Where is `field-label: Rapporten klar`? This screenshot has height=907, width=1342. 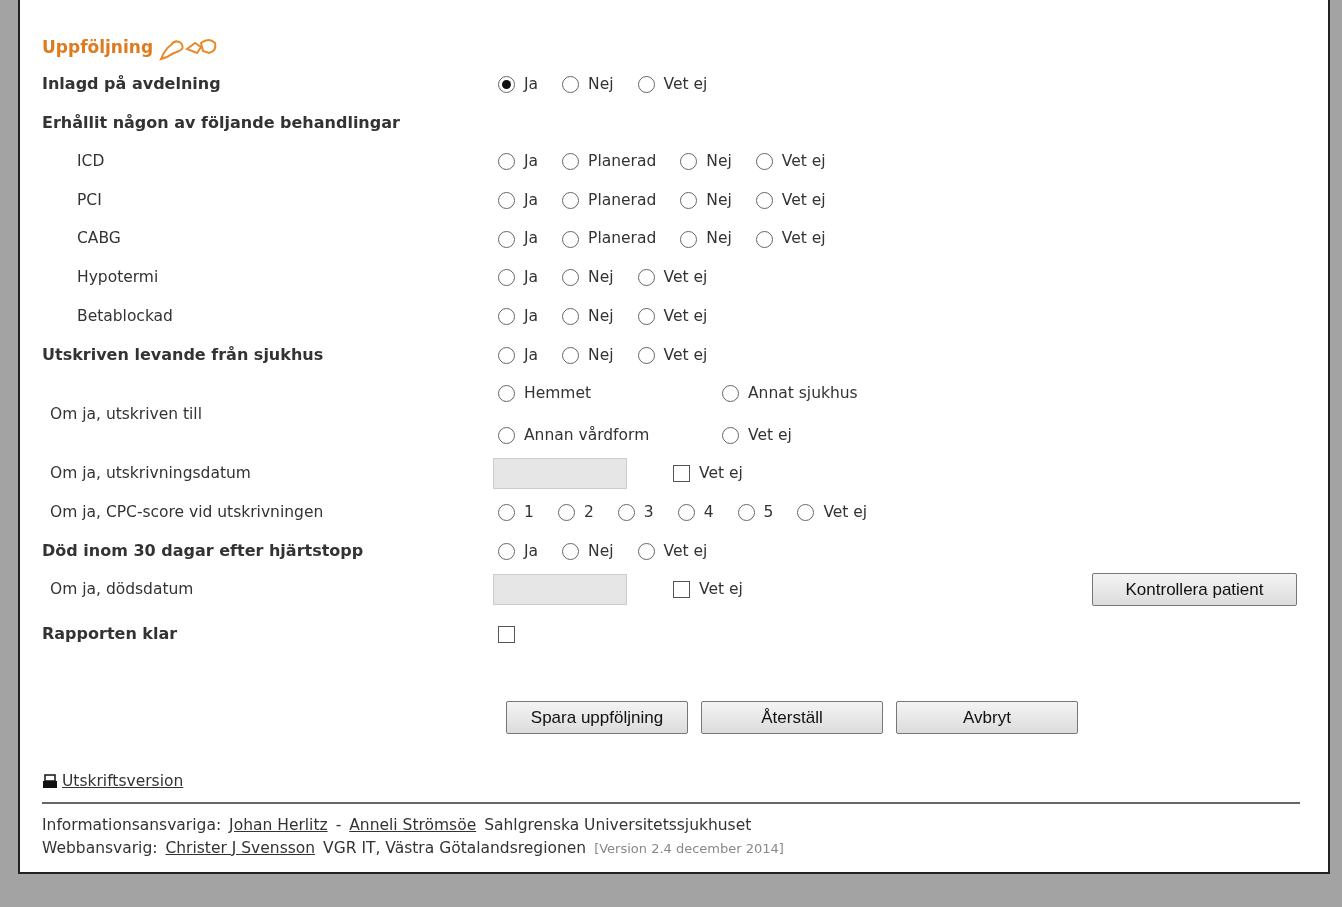
field-label: Rapporten klar is located at coordinates (110, 634).